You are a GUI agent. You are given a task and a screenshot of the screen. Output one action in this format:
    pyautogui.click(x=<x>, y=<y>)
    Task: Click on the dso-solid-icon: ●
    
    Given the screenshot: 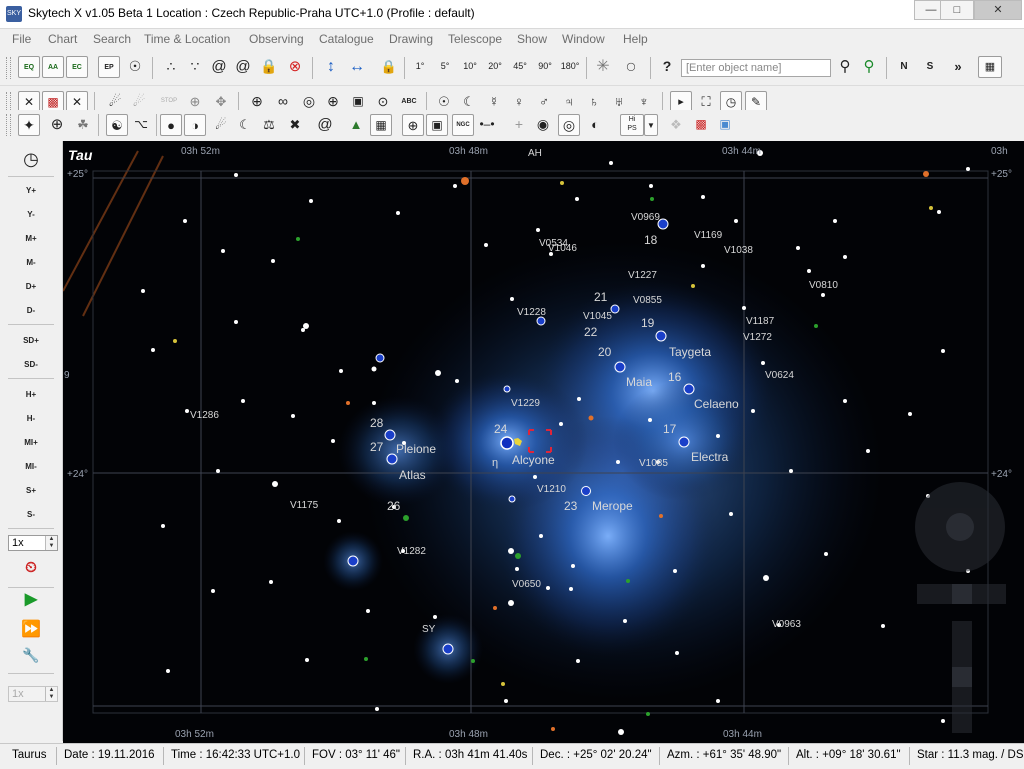 What is the action you would take?
    pyautogui.click(x=171, y=125)
    